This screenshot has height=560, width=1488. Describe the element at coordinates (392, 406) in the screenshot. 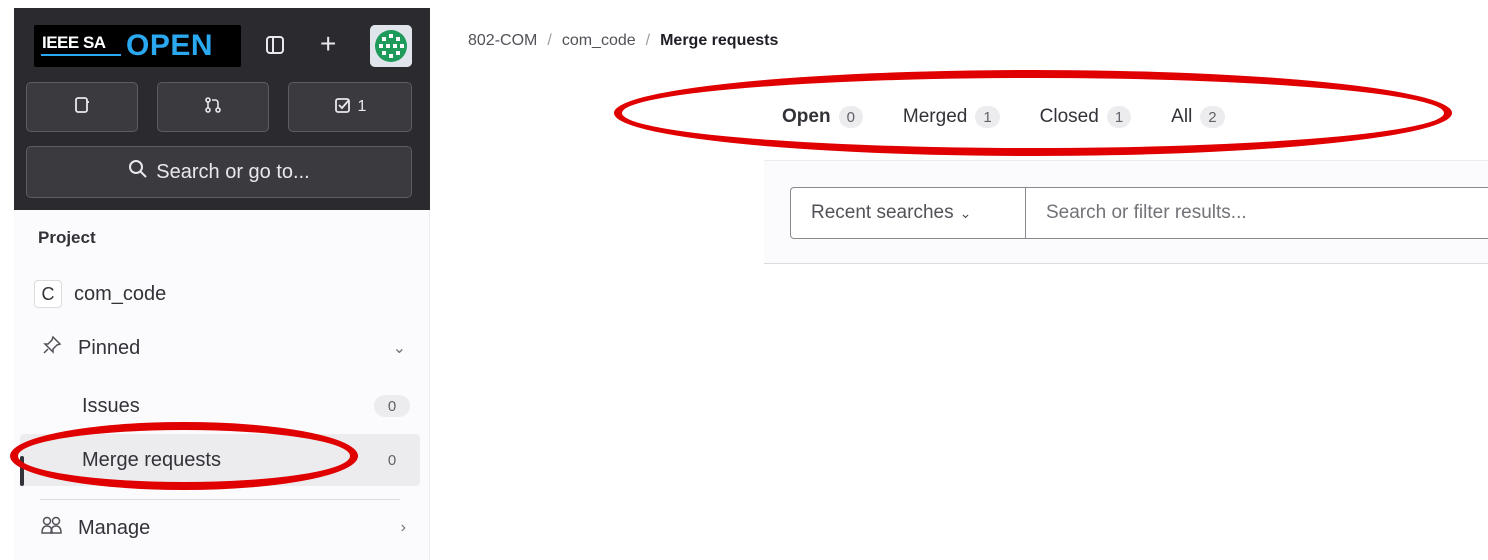

I see `issues-count-badge: 0` at that location.